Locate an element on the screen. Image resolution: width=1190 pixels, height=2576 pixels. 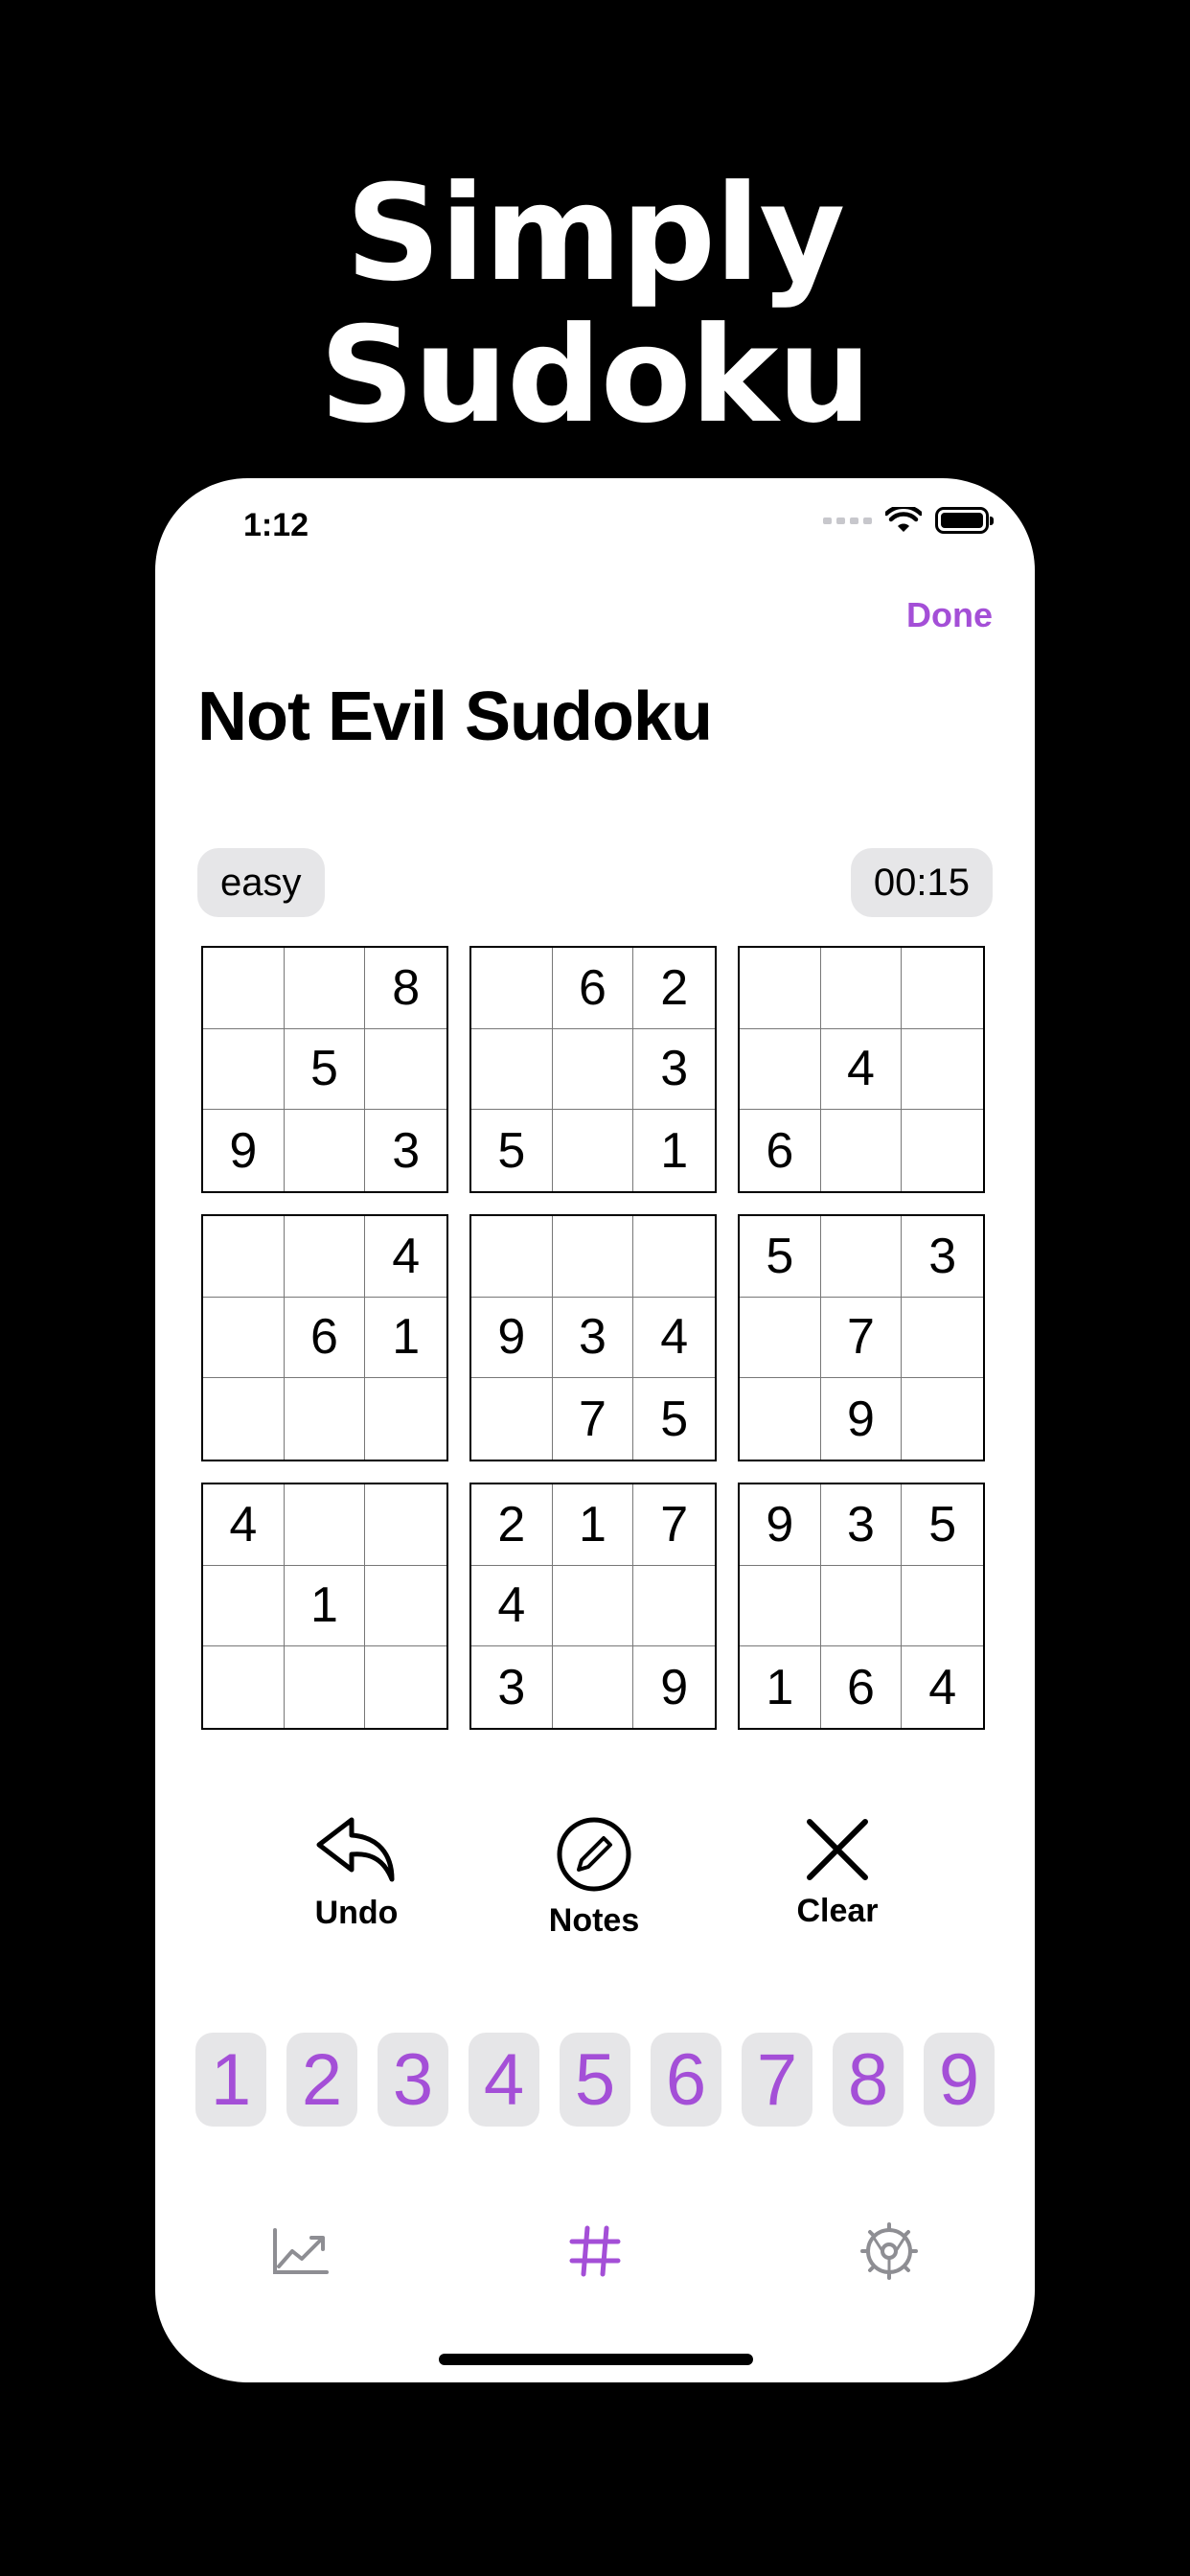
number-key-9: 9 is located at coordinates (960, 2080).